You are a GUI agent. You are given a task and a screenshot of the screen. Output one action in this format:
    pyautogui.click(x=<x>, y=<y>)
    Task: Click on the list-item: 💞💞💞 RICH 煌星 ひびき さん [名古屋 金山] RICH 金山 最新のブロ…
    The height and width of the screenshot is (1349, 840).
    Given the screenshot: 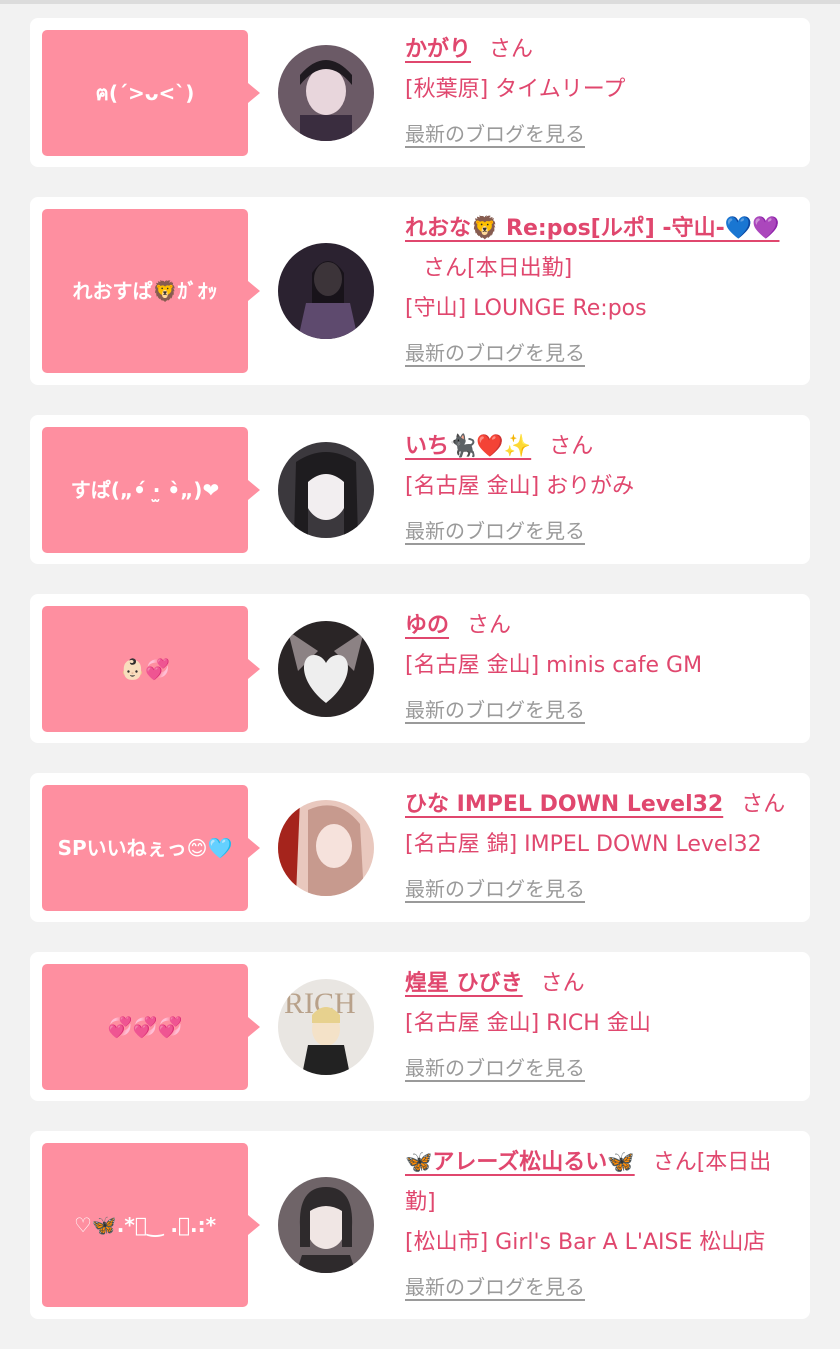 What is the action you would take?
    pyautogui.click(x=420, y=1026)
    